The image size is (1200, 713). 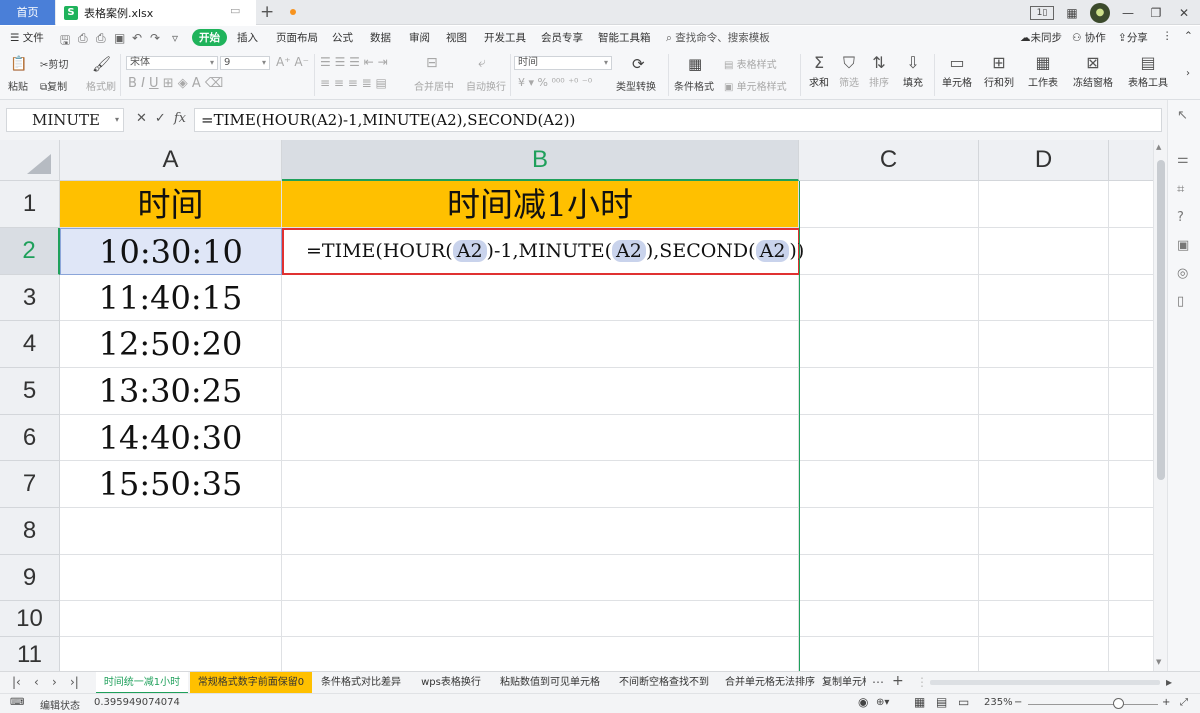 What do you see at coordinates (1167, 36) in the screenshot?
I see `more-icon: ⋮` at bounding box center [1167, 36].